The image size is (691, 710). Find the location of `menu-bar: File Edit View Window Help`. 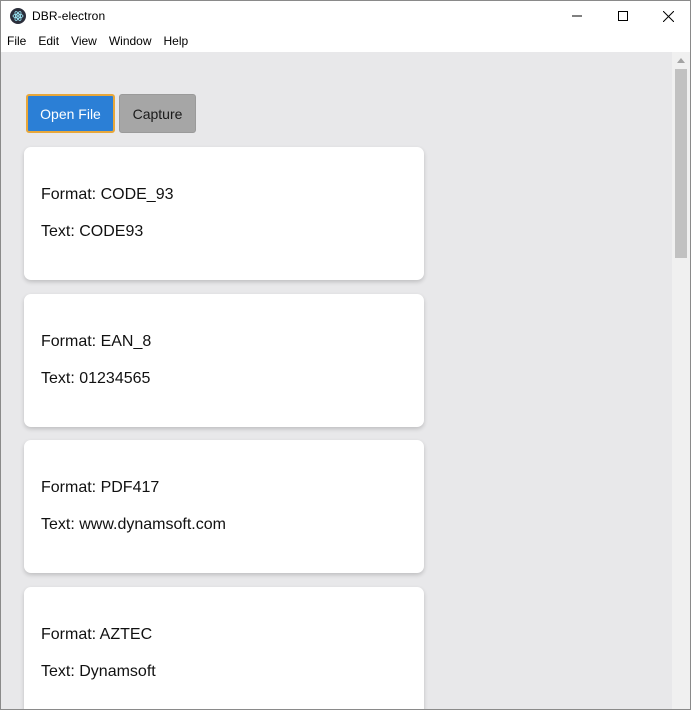

menu-bar: File Edit View Window Help is located at coordinates (345, 41).